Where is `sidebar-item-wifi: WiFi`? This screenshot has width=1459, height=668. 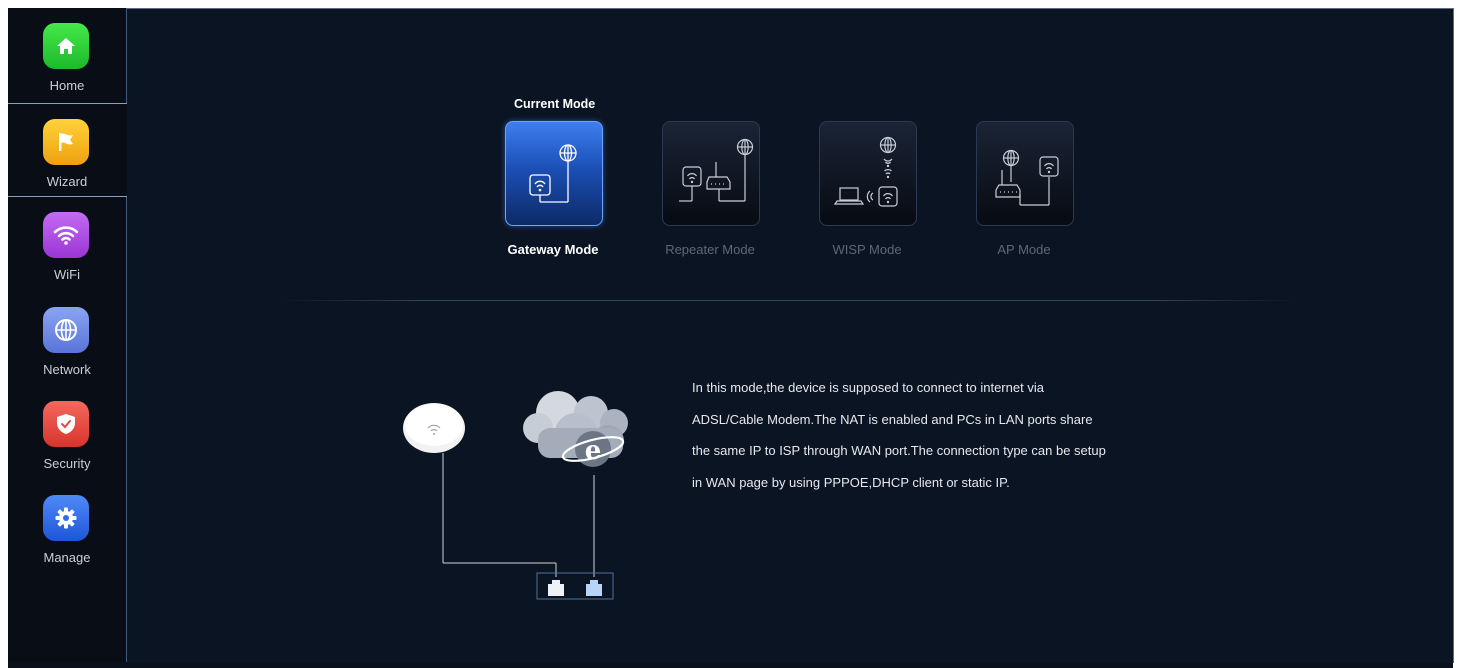 sidebar-item-wifi: WiFi is located at coordinates (67, 244).